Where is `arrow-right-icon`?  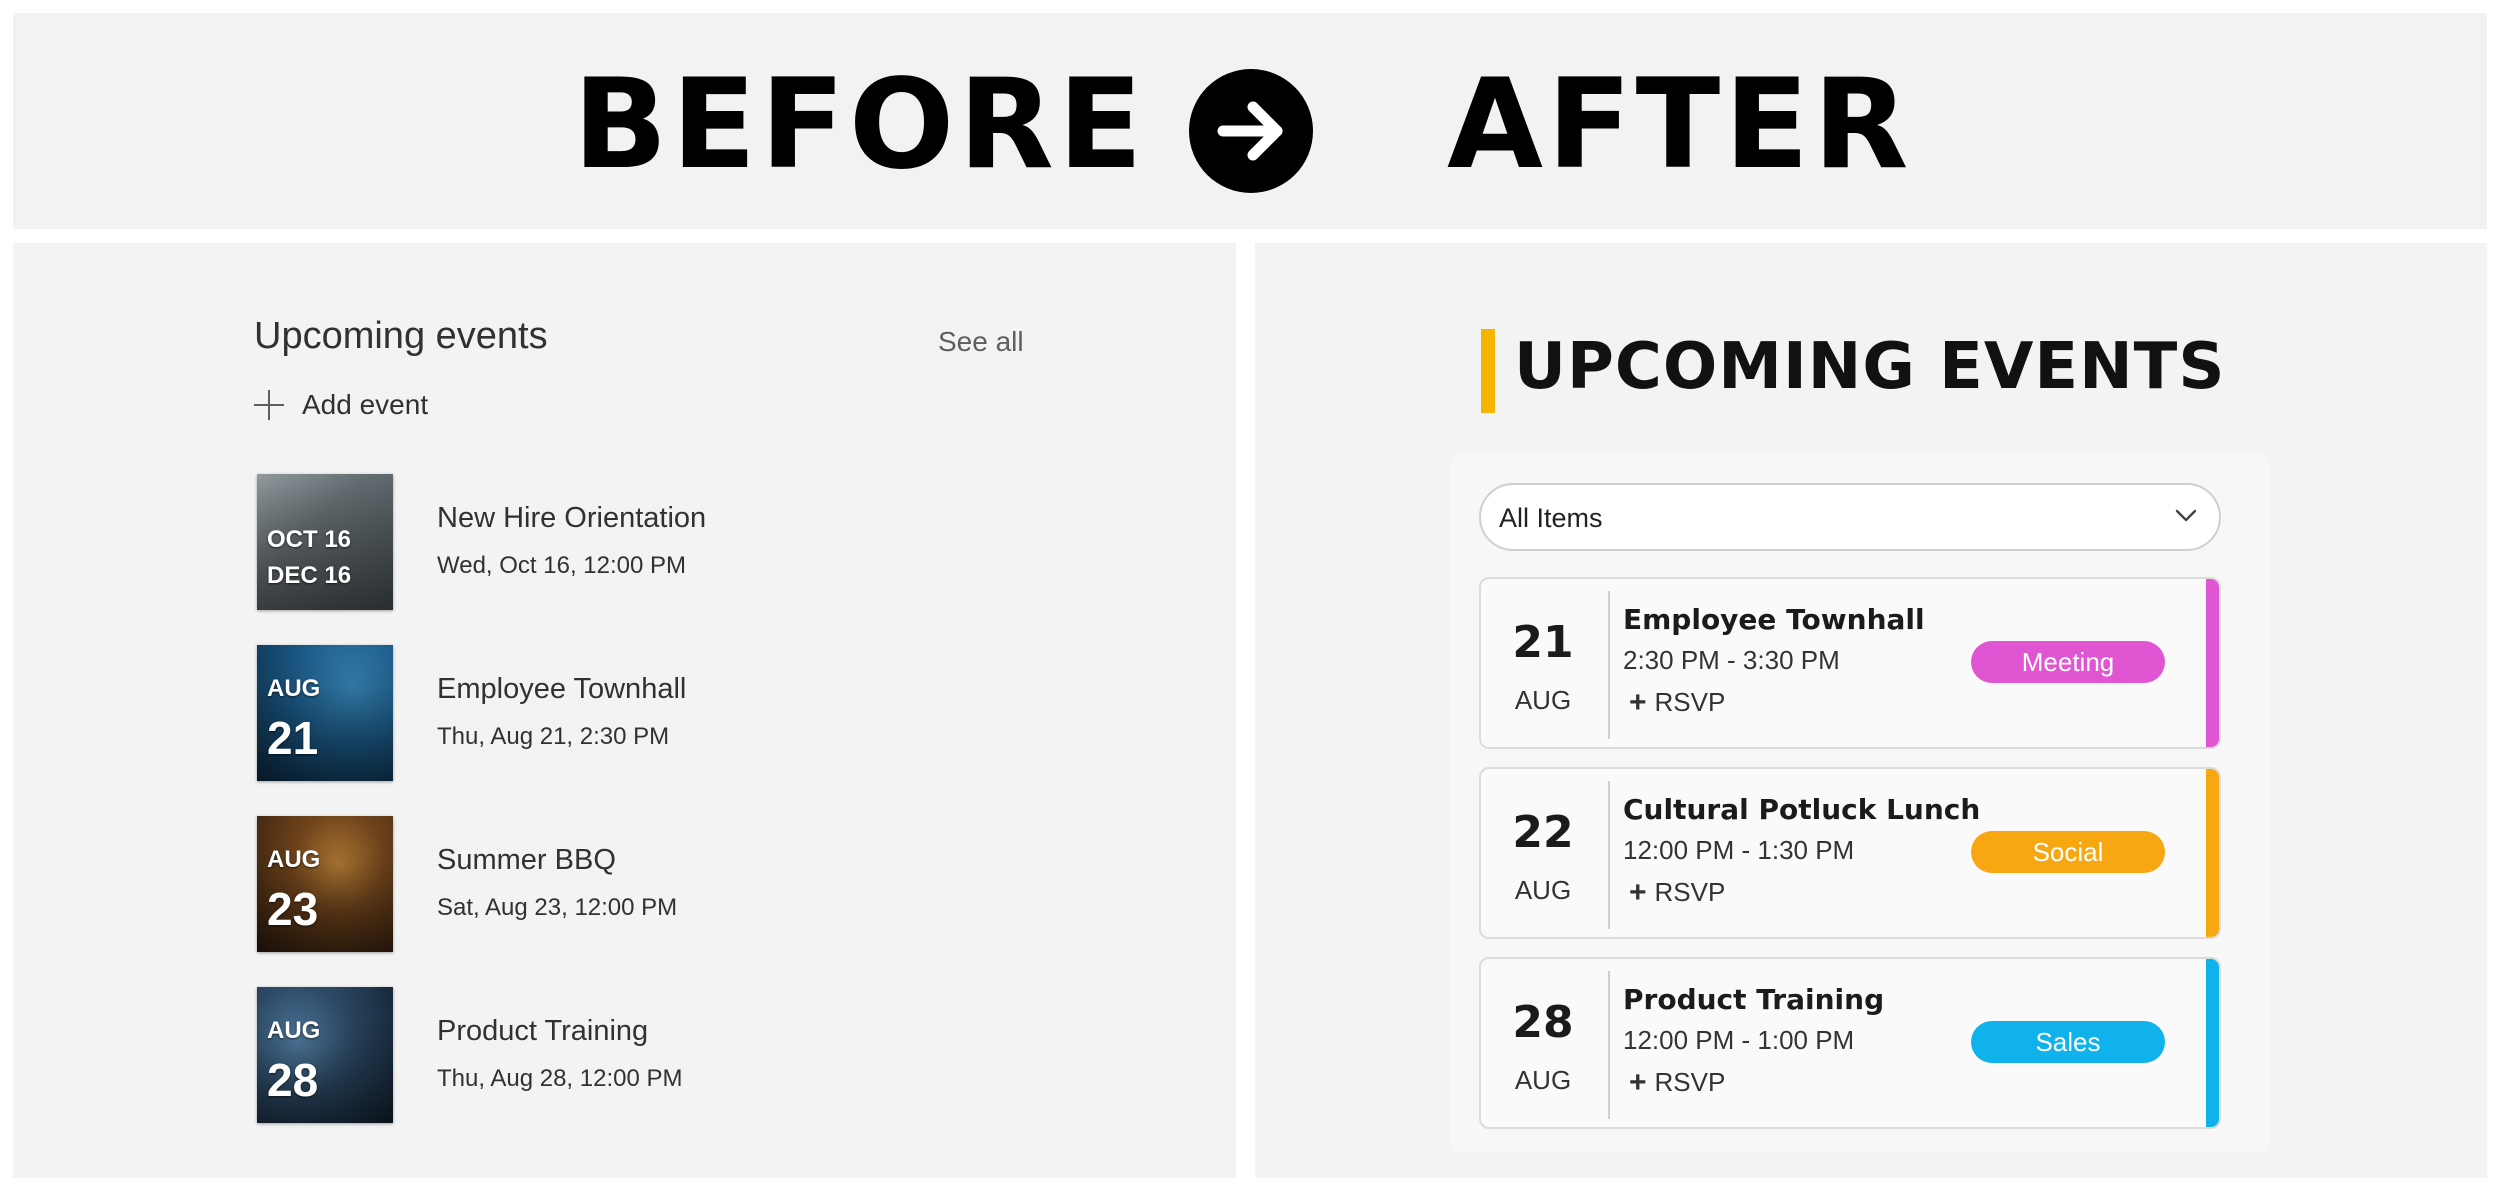 arrow-right-icon is located at coordinates (1251, 131).